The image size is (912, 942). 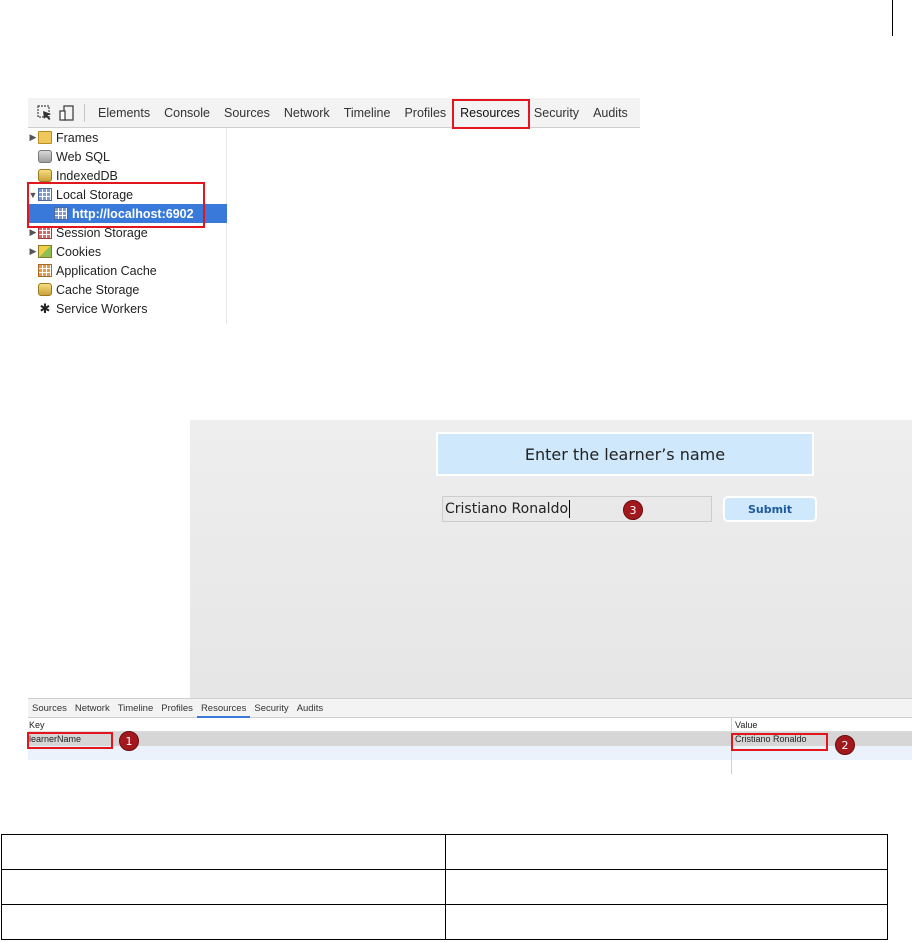 What do you see at coordinates (102, 308) in the screenshot?
I see `tree-item-label: Service Workers` at bounding box center [102, 308].